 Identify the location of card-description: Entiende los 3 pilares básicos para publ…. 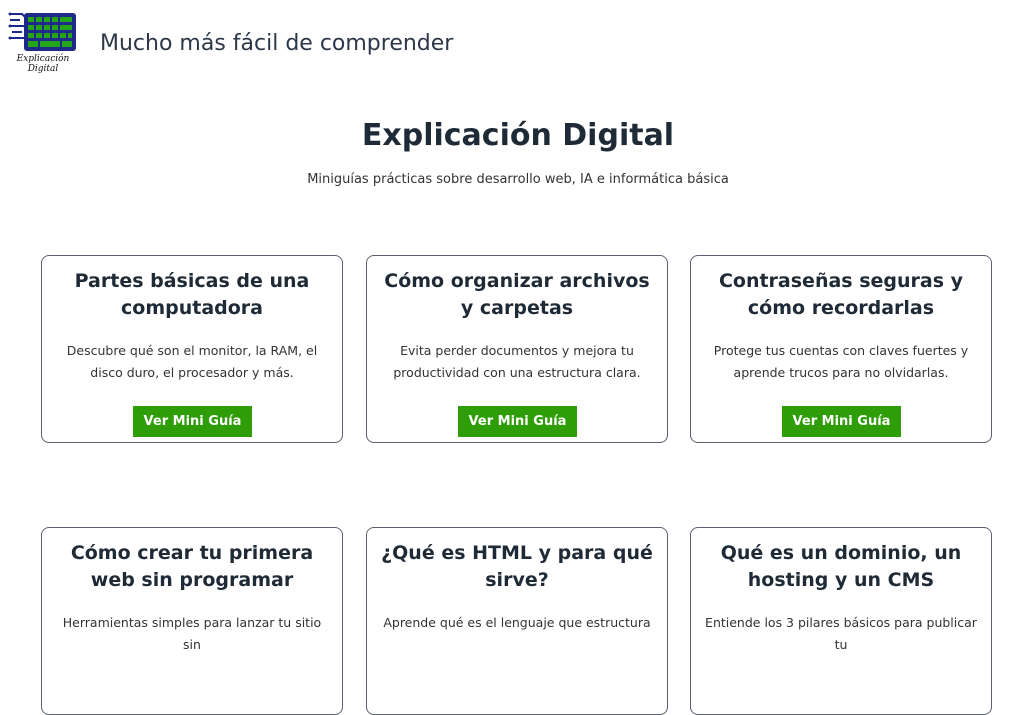
(841, 633).